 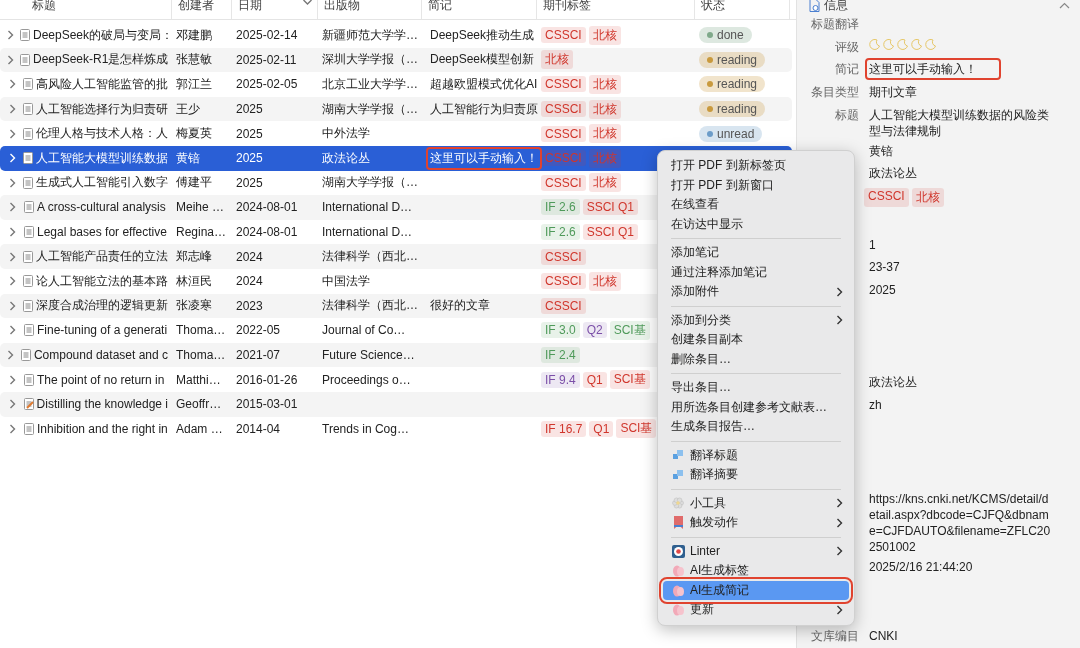 I want to click on title-cell: Fine-tuning of a generati, so click(x=102, y=330).